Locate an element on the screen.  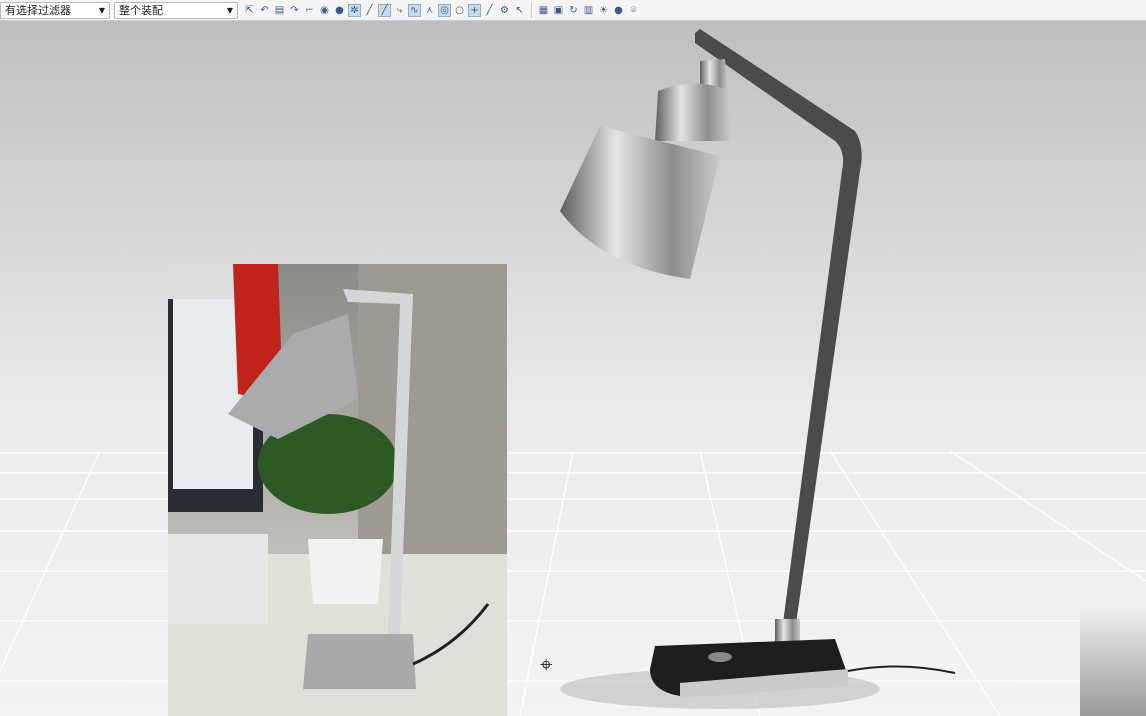
save-icon: ▤ is located at coordinates (279, 10).